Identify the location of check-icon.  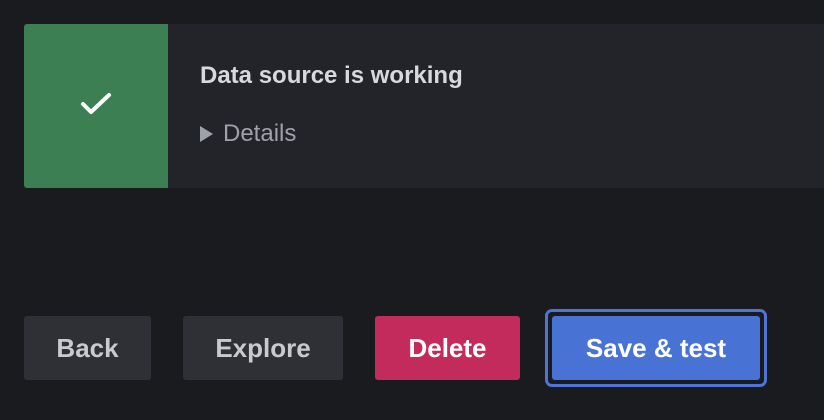
(96, 106).